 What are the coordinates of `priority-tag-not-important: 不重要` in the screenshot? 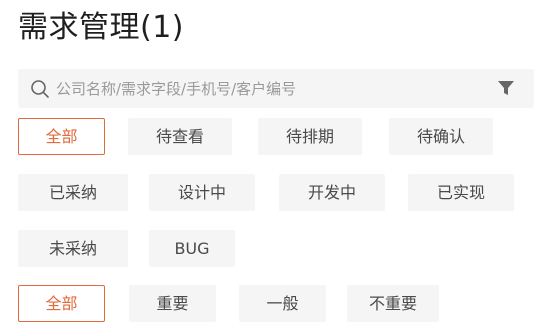 It's located at (393, 303).